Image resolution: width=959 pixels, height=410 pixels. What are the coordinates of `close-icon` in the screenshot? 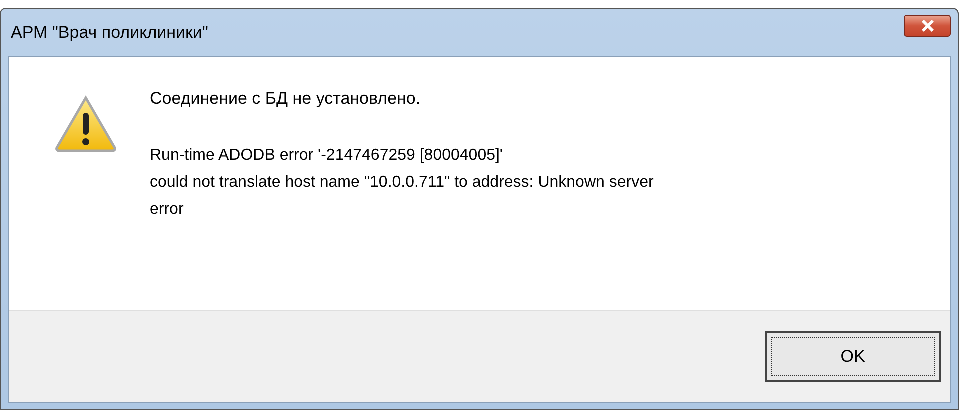 It's located at (927, 26).